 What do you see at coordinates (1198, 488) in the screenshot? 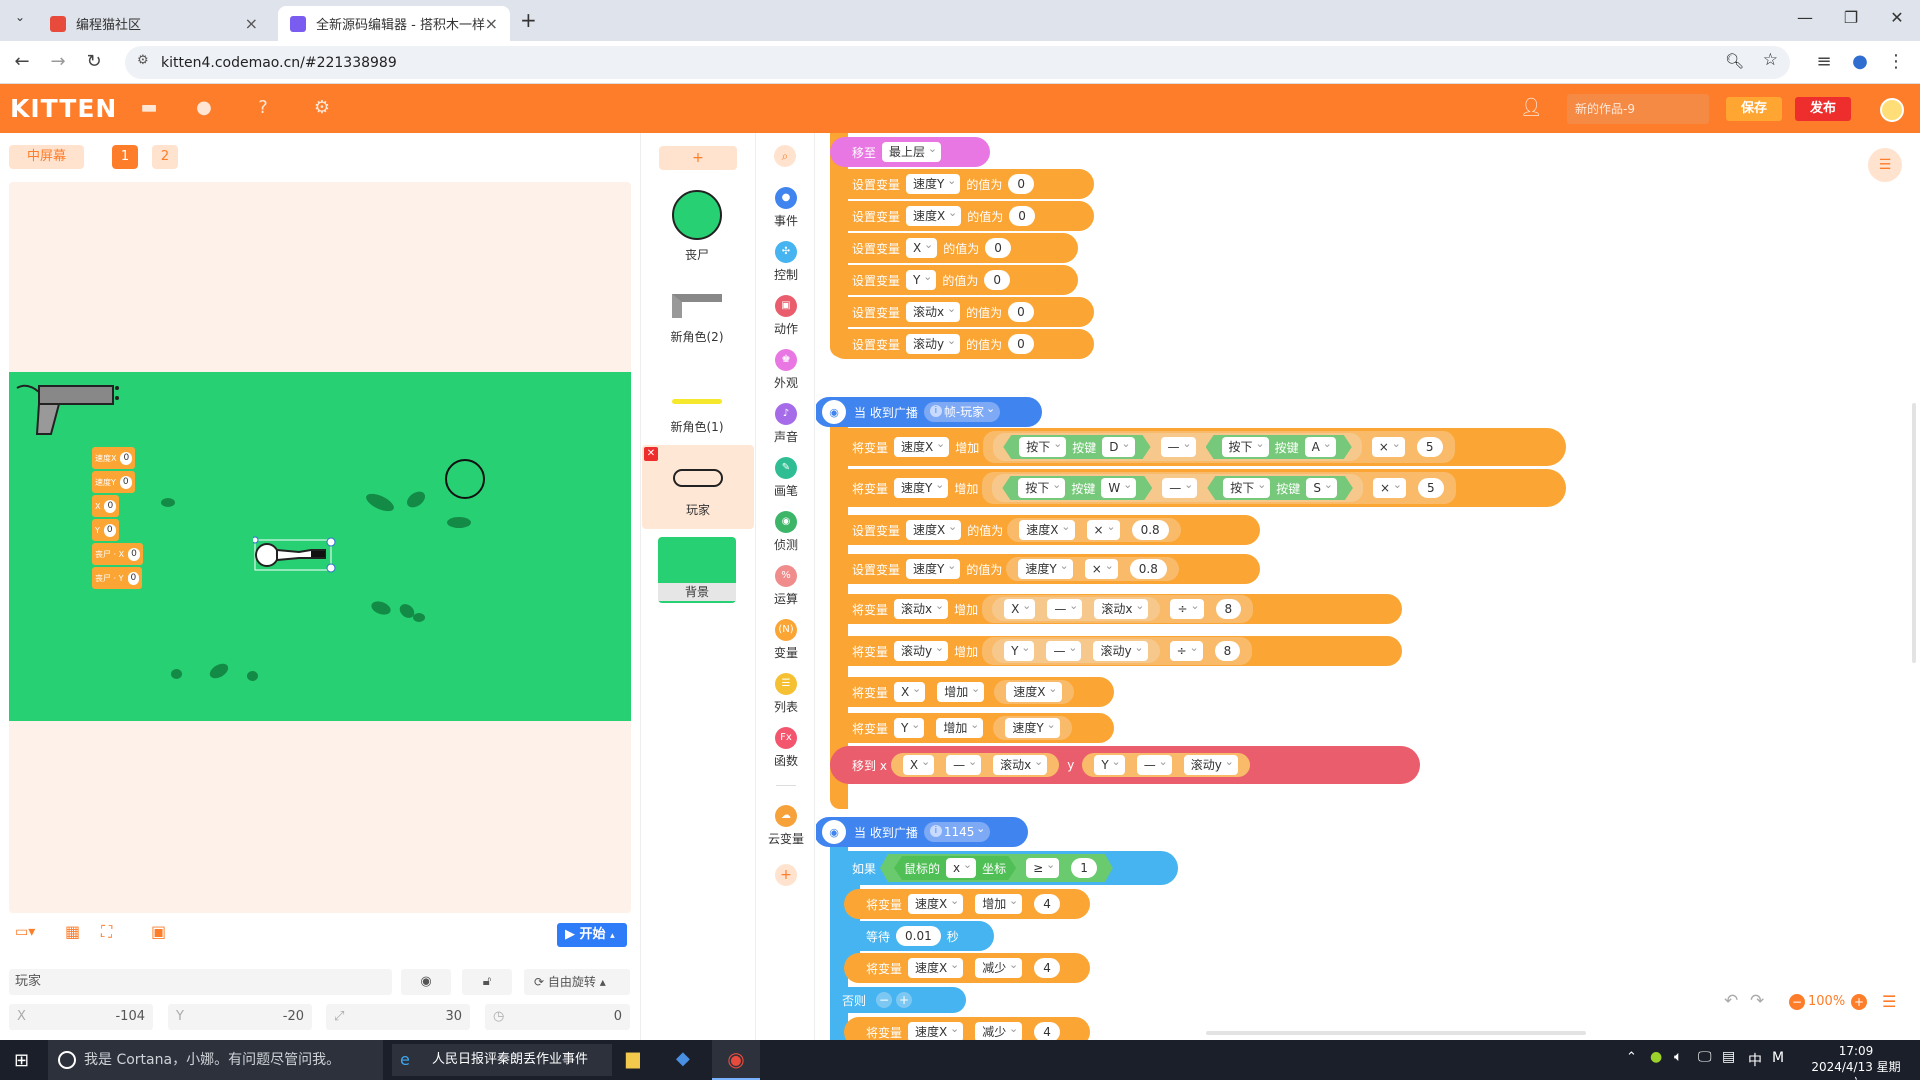
I see `change-var-block: 将变量速度Y增加 按下按键W — 按下按键S ×5` at bounding box center [1198, 488].